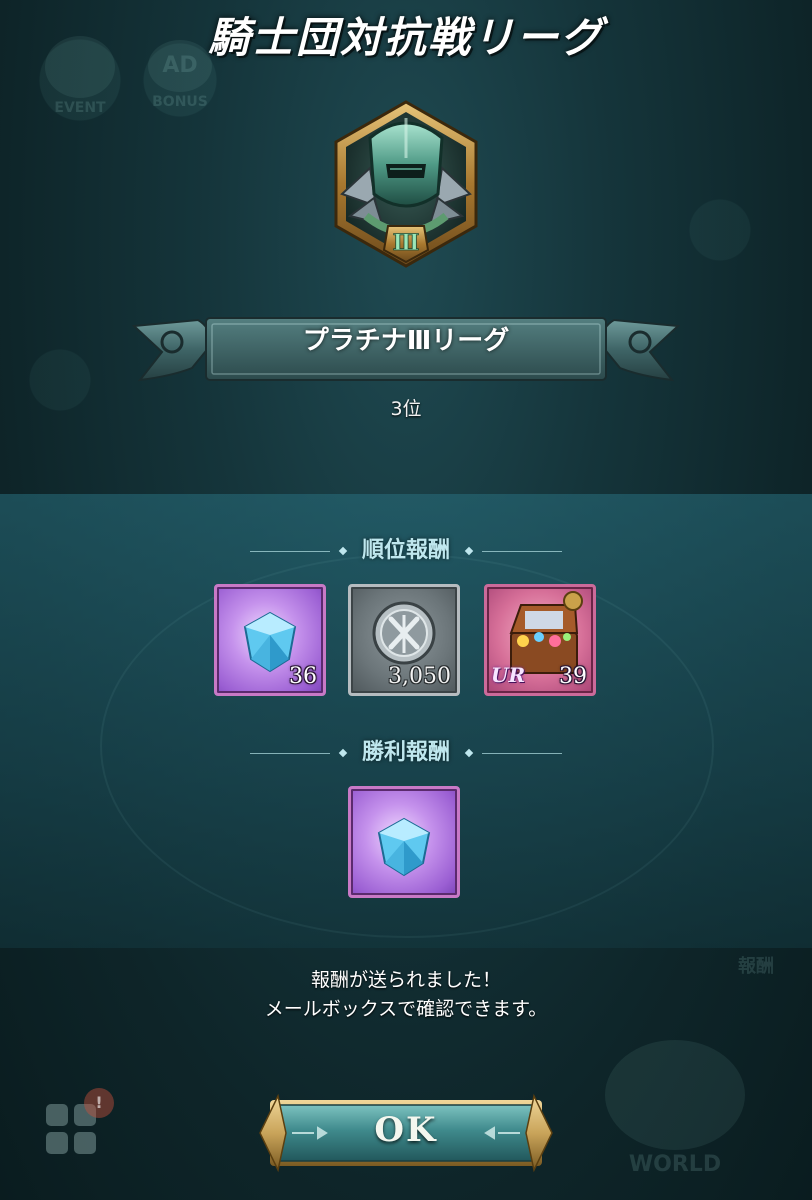 This screenshot has height=1200, width=812. I want to click on win-reward-item-gem, so click(404, 842).